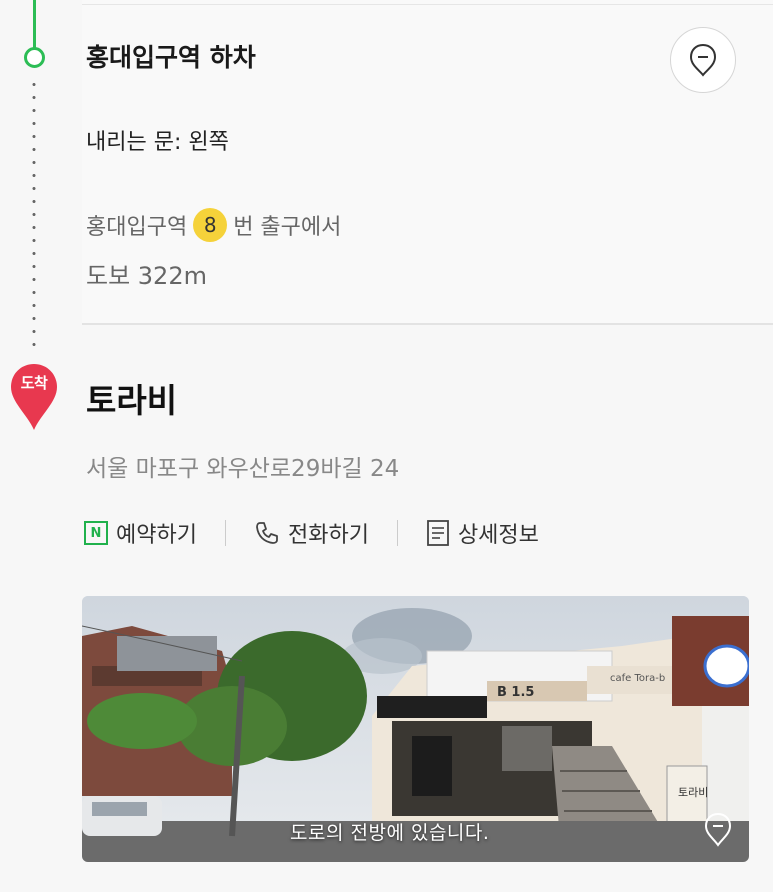 Image resolution: width=773 pixels, height=892 pixels. Describe the element at coordinates (390, 833) in the screenshot. I see `street-view-caption: 도로의 전방에 있습니다.` at that location.